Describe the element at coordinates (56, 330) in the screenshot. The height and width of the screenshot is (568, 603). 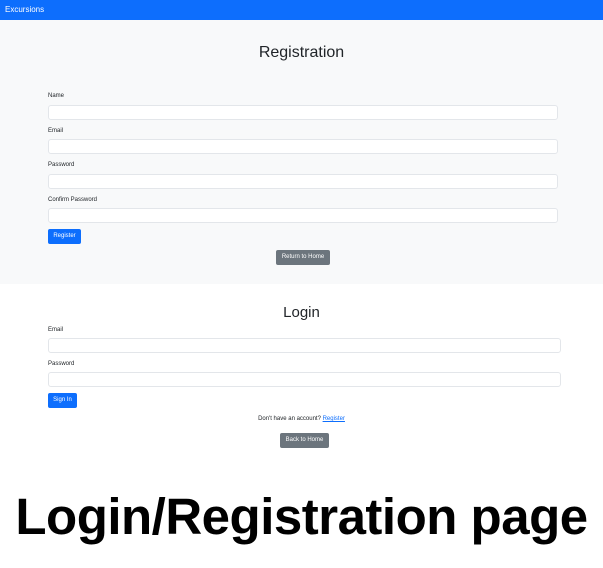
I see `login-email-label: Email` at that location.